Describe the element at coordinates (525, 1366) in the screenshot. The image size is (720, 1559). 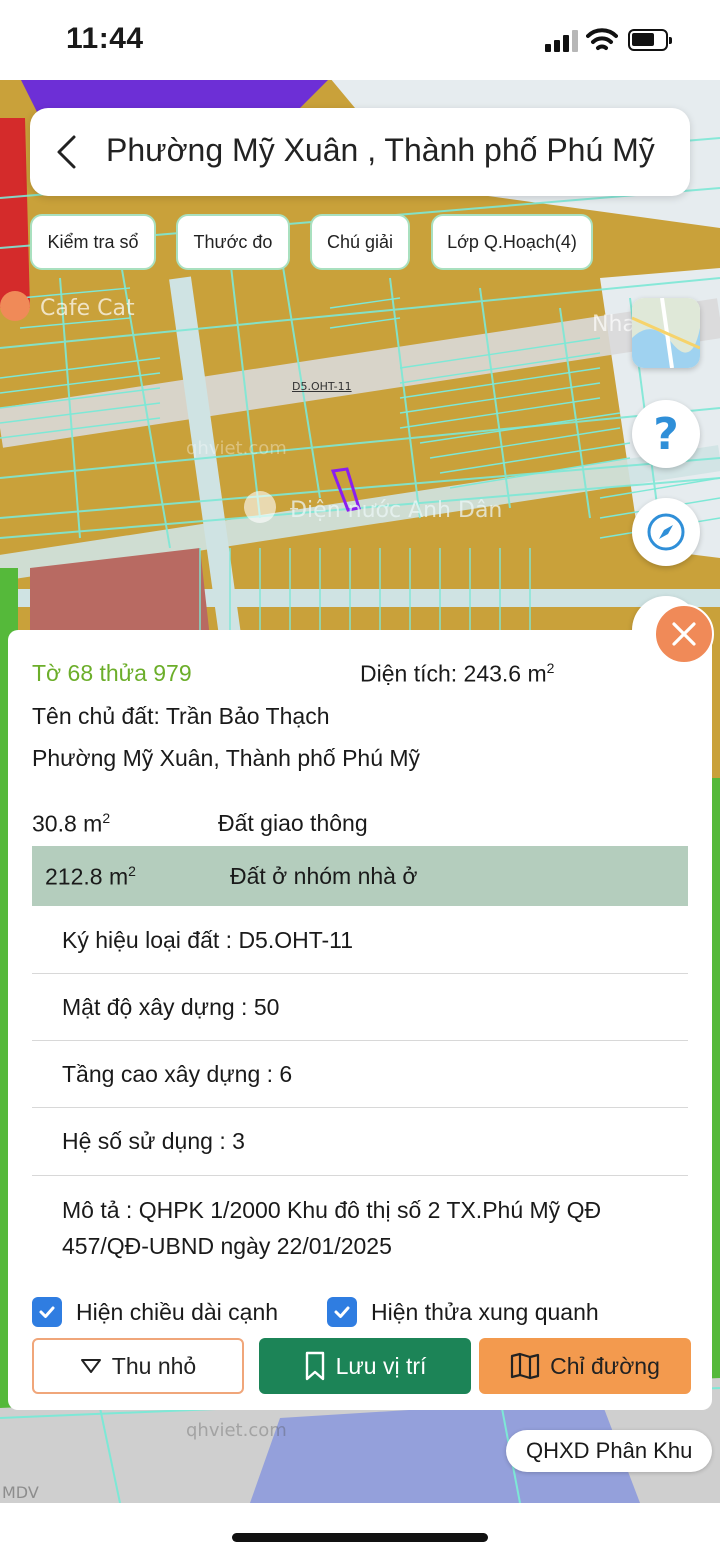
I see `map-icon` at that location.